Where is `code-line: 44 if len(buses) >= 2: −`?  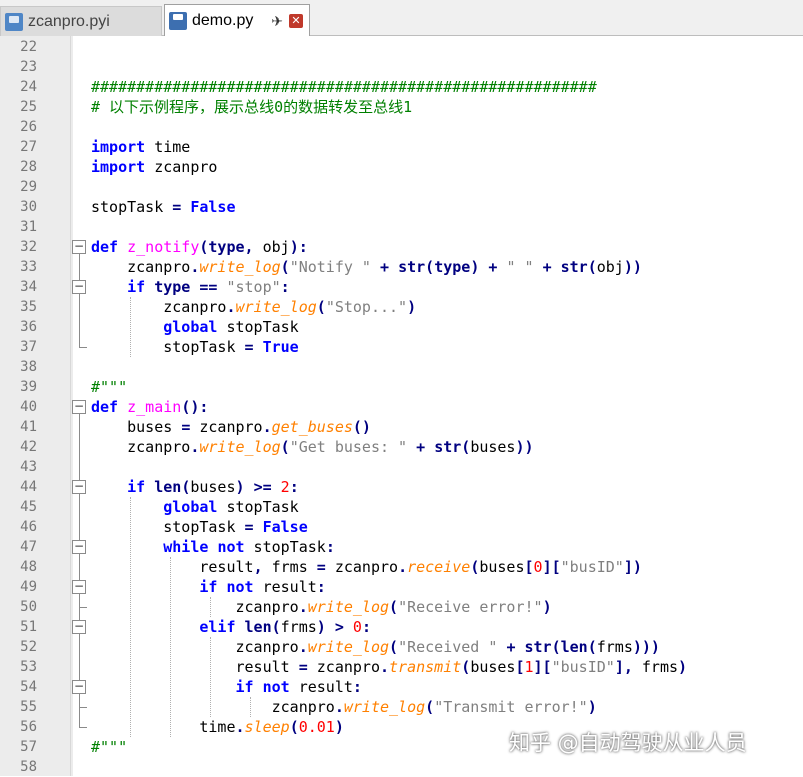
code-line: 44 if len(buses) >= 2: − is located at coordinates (401, 487).